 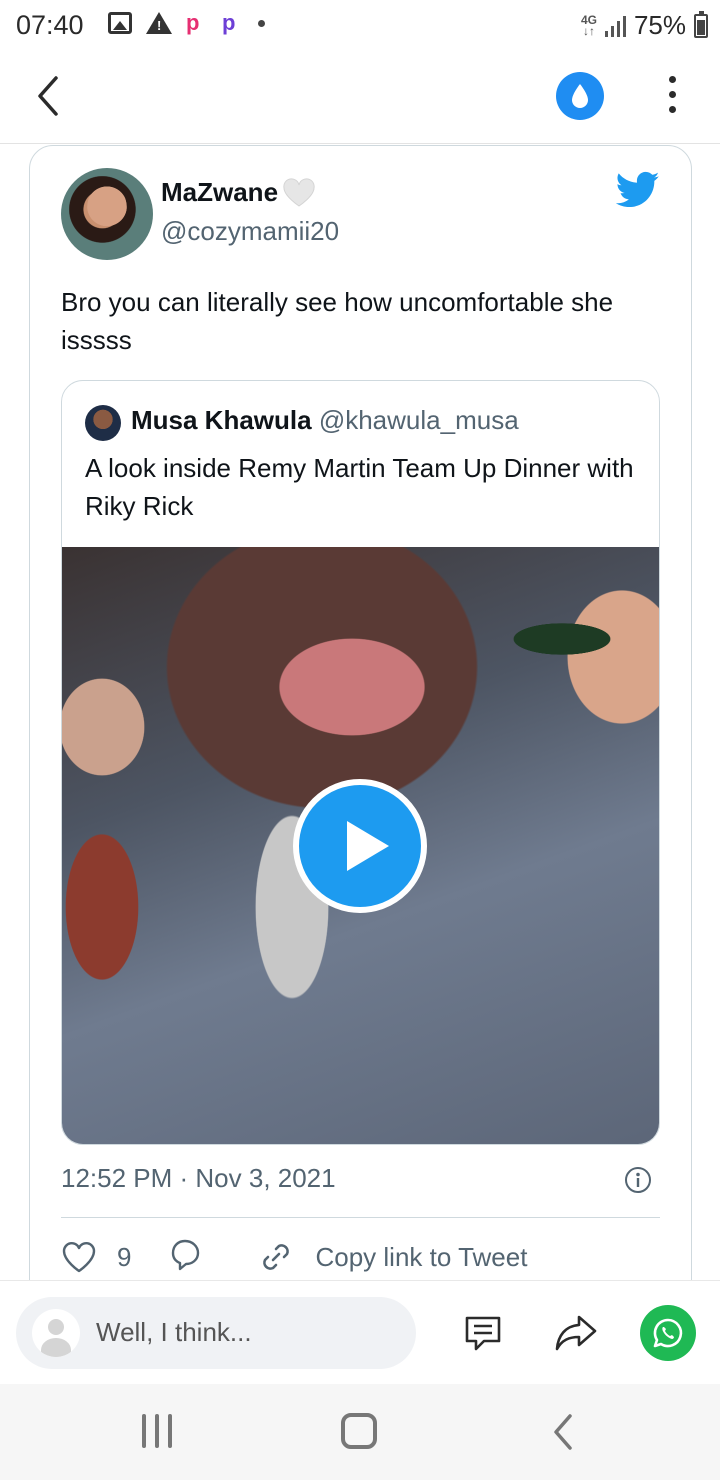 I want to click on play-icon, so click(x=368, y=846).